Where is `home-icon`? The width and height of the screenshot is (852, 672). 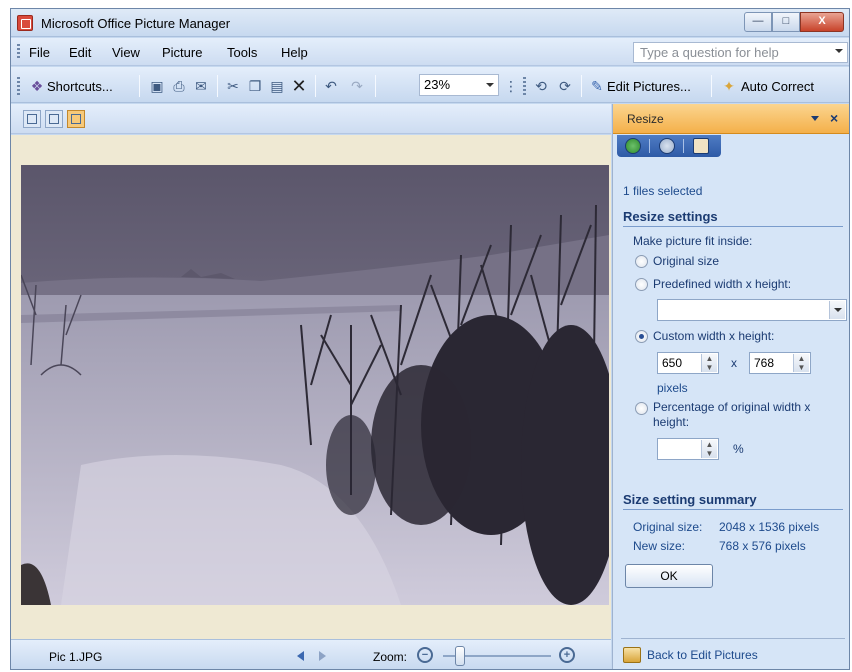
home-icon is located at coordinates (701, 146).